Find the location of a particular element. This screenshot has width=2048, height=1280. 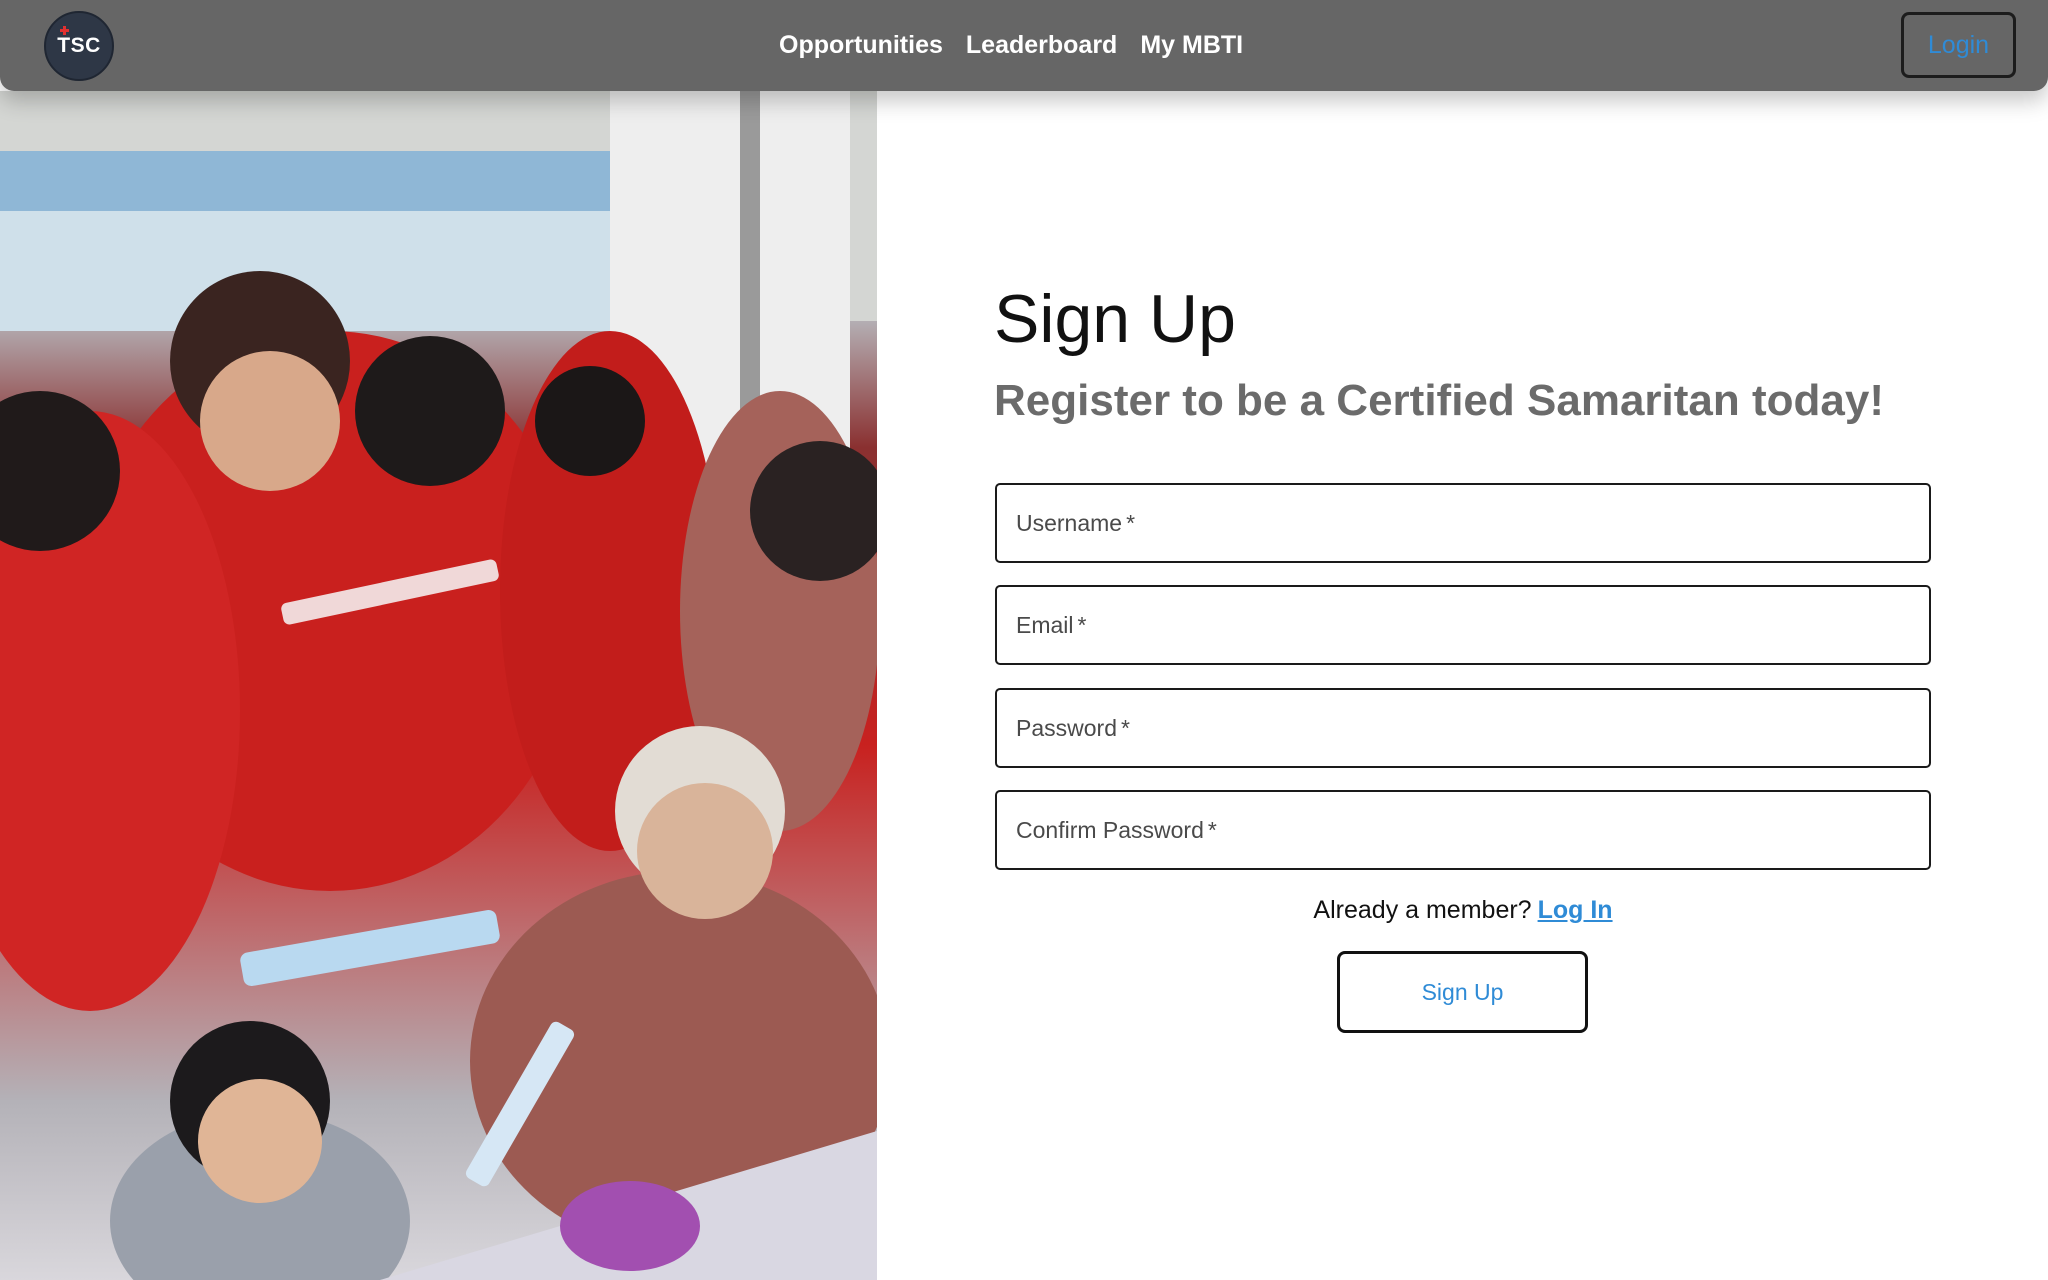

confirm-password-input is located at coordinates (1463, 830).